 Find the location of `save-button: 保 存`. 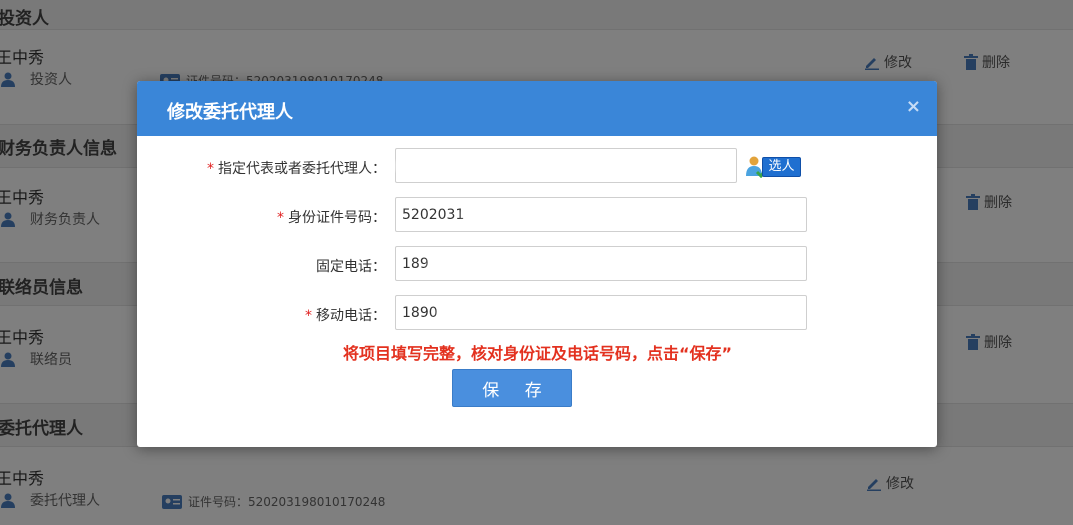

save-button: 保 存 is located at coordinates (512, 388).